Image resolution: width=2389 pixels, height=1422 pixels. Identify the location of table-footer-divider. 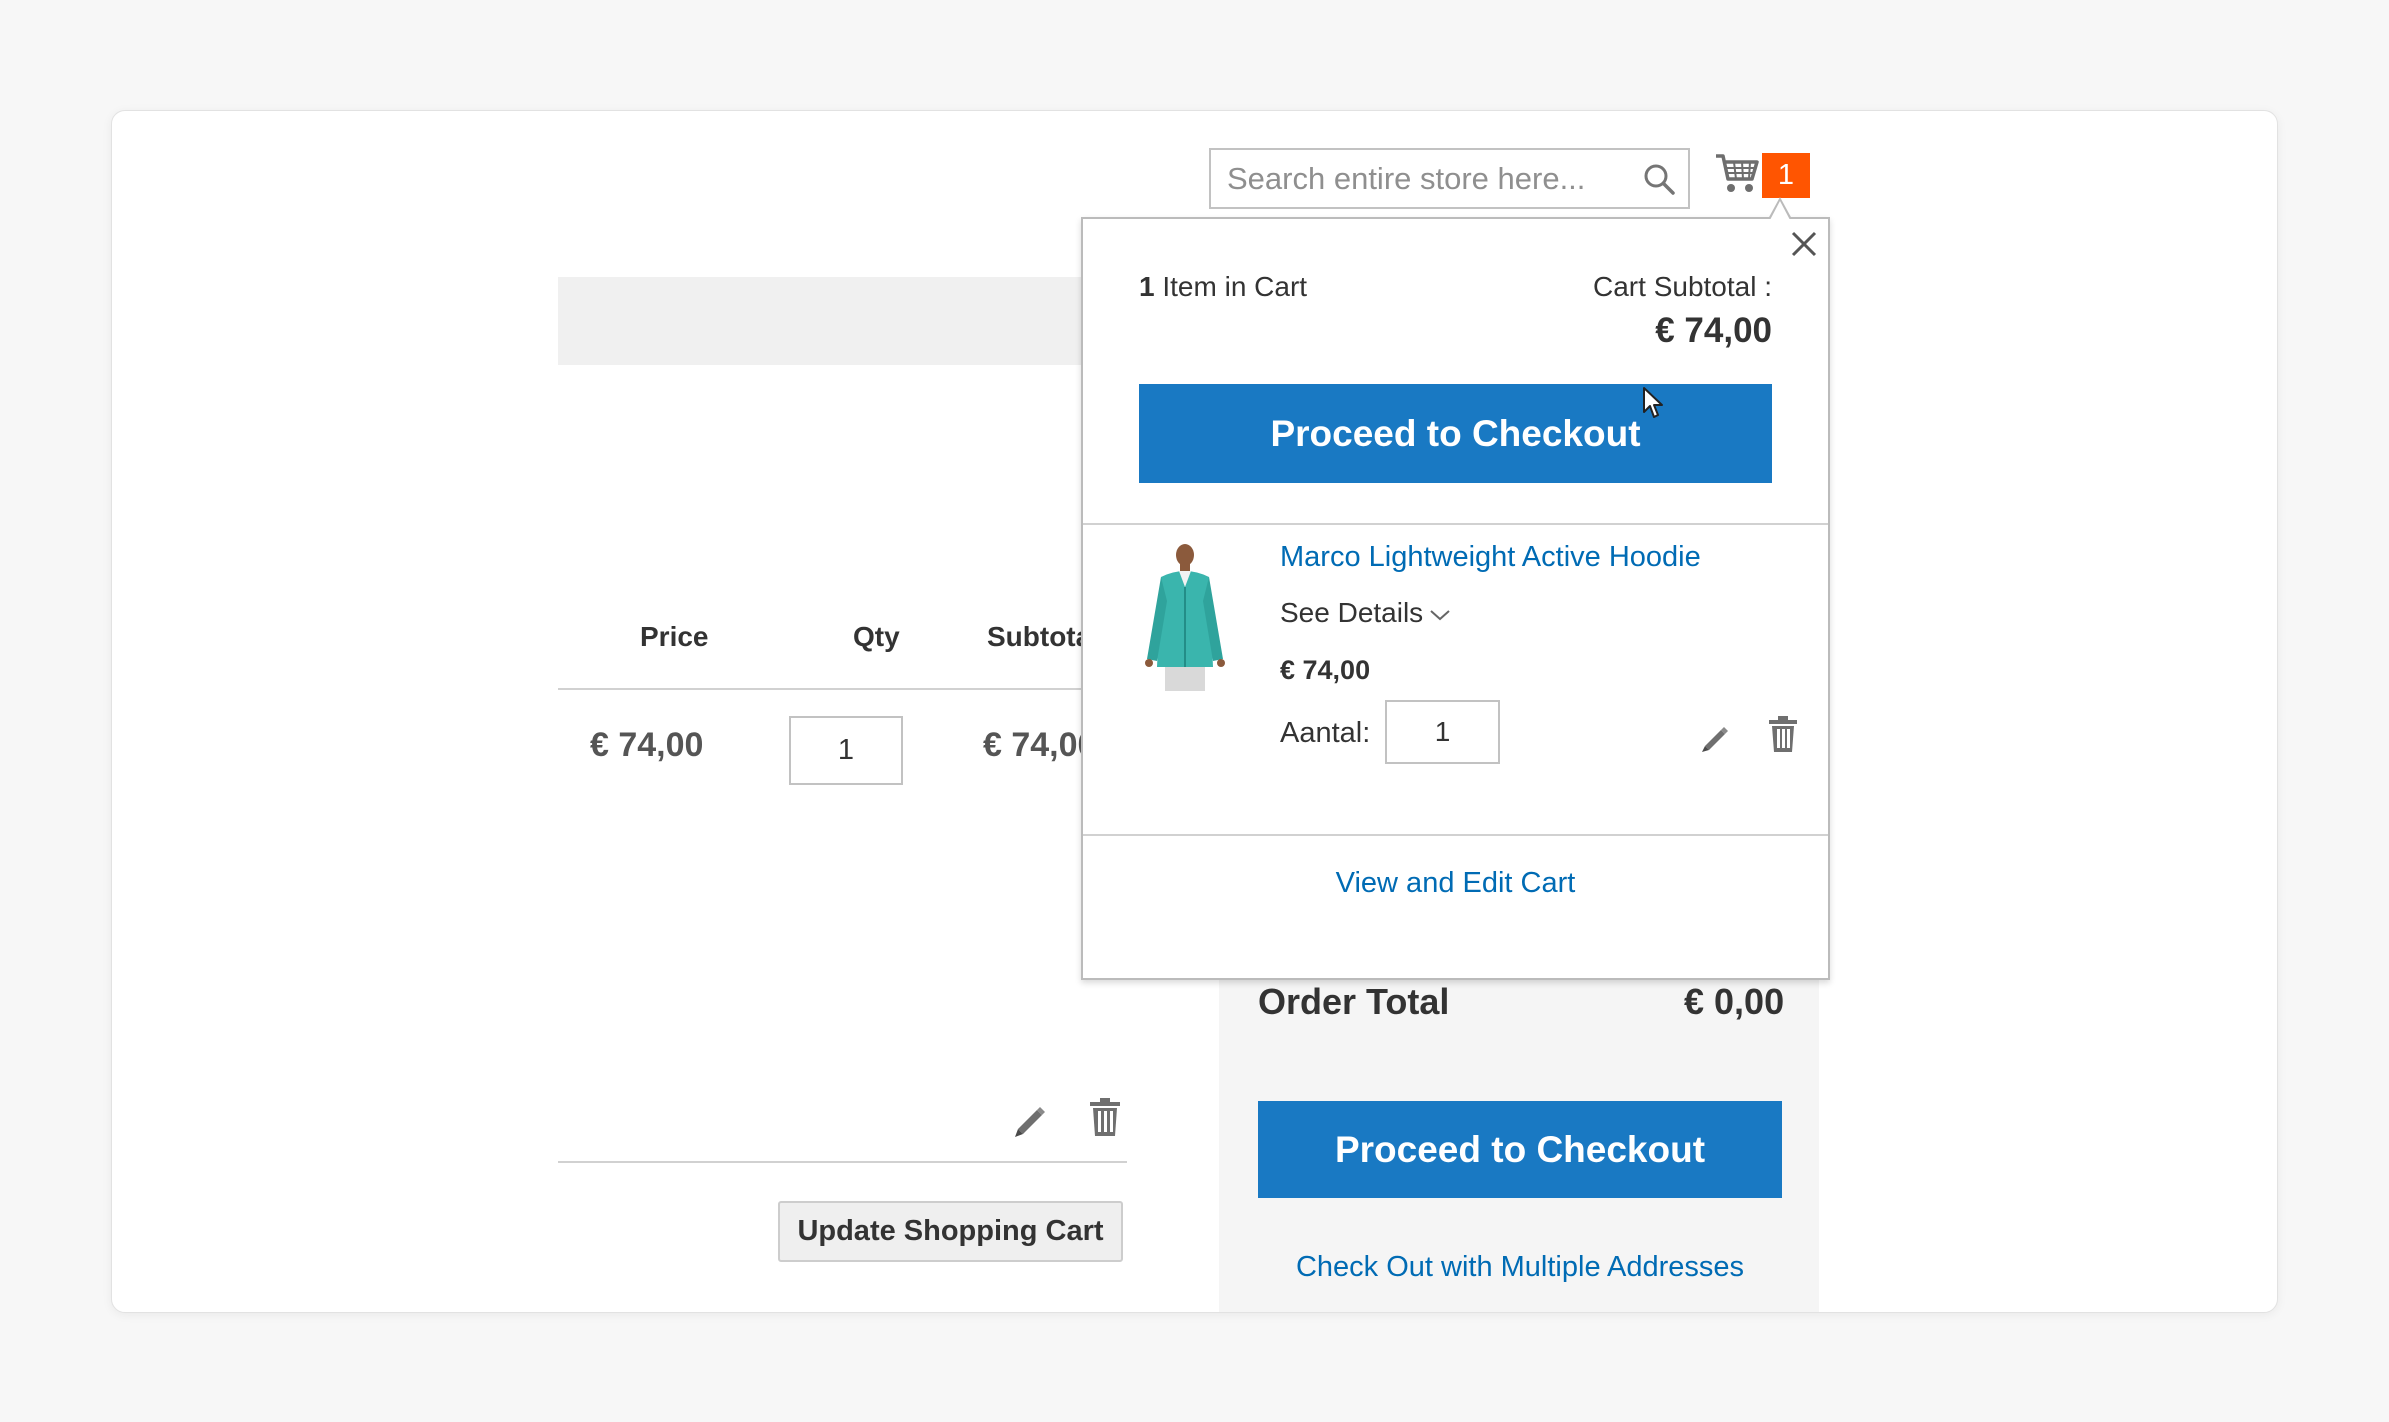
(842, 1162).